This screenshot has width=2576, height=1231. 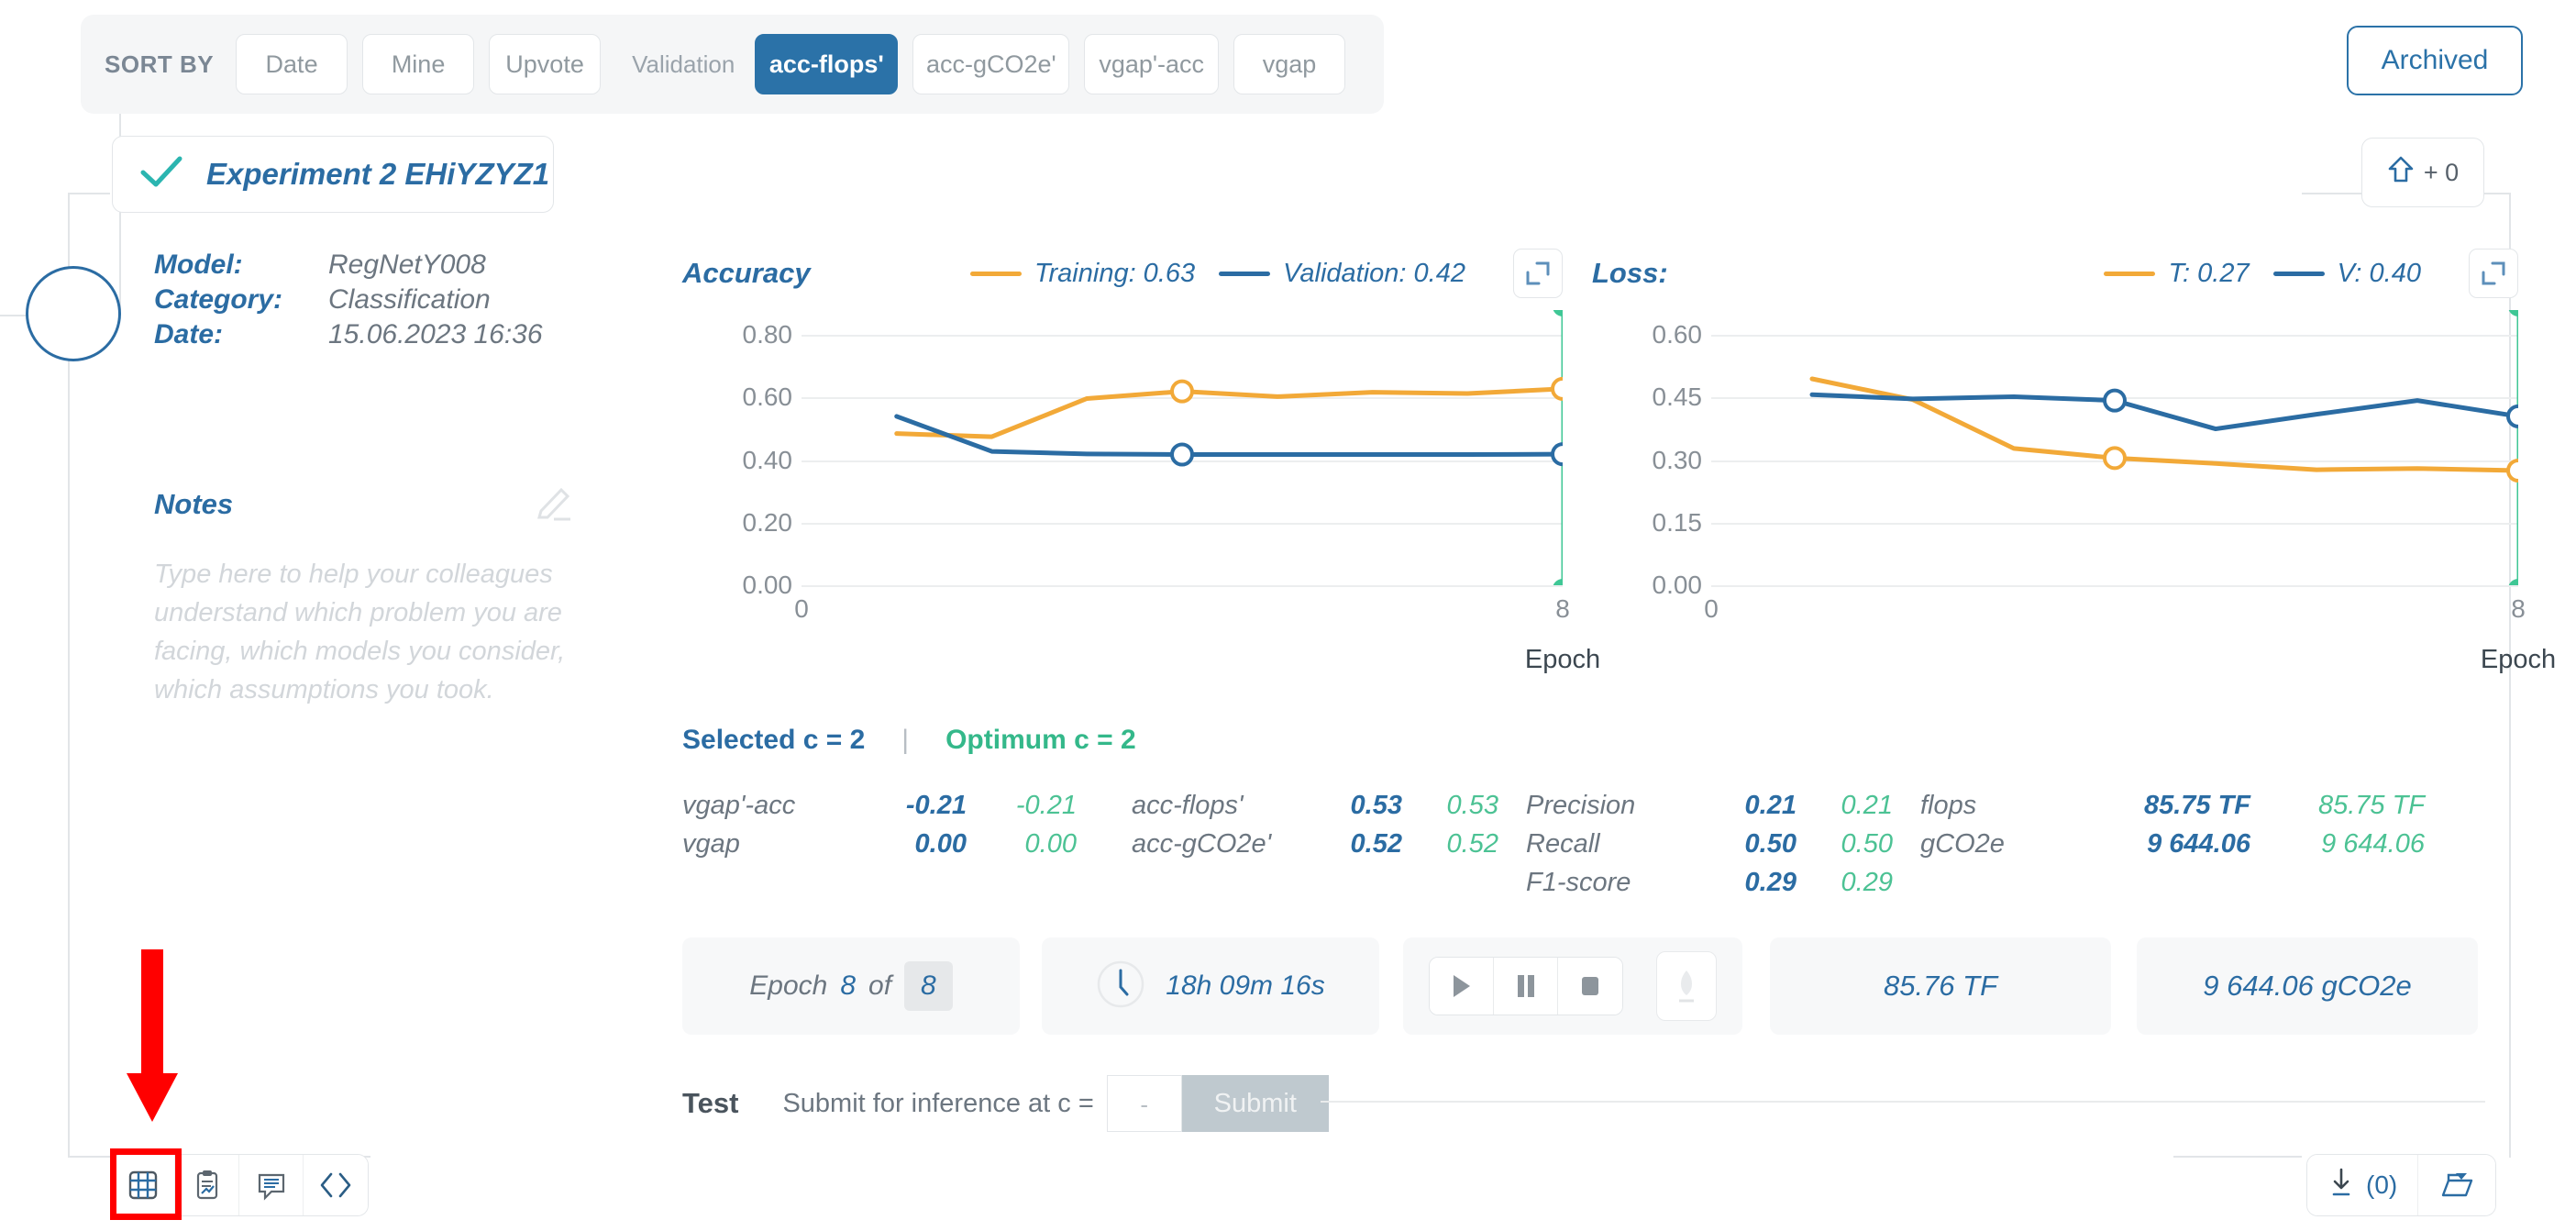 I want to click on metric-value-selected: -0.21, so click(x=936, y=805).